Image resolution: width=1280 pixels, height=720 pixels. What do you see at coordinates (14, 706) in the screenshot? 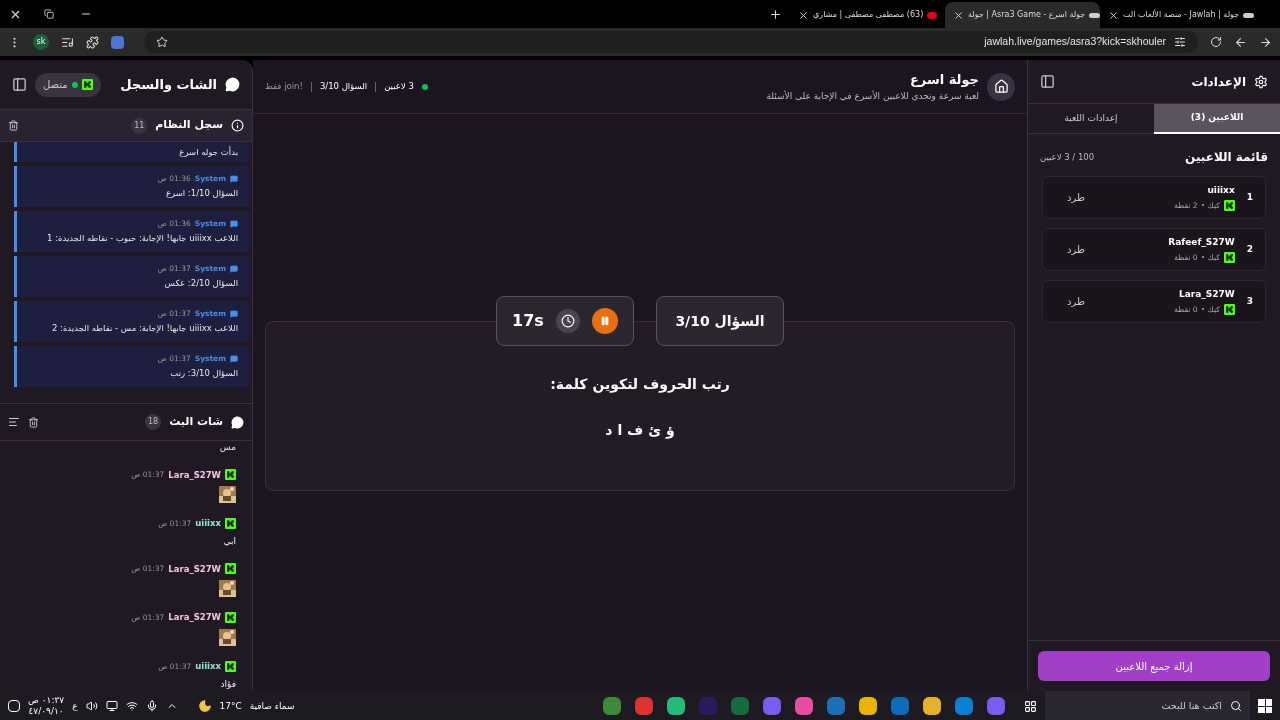
I see `notification-icon` at bounding box center [14, 706].